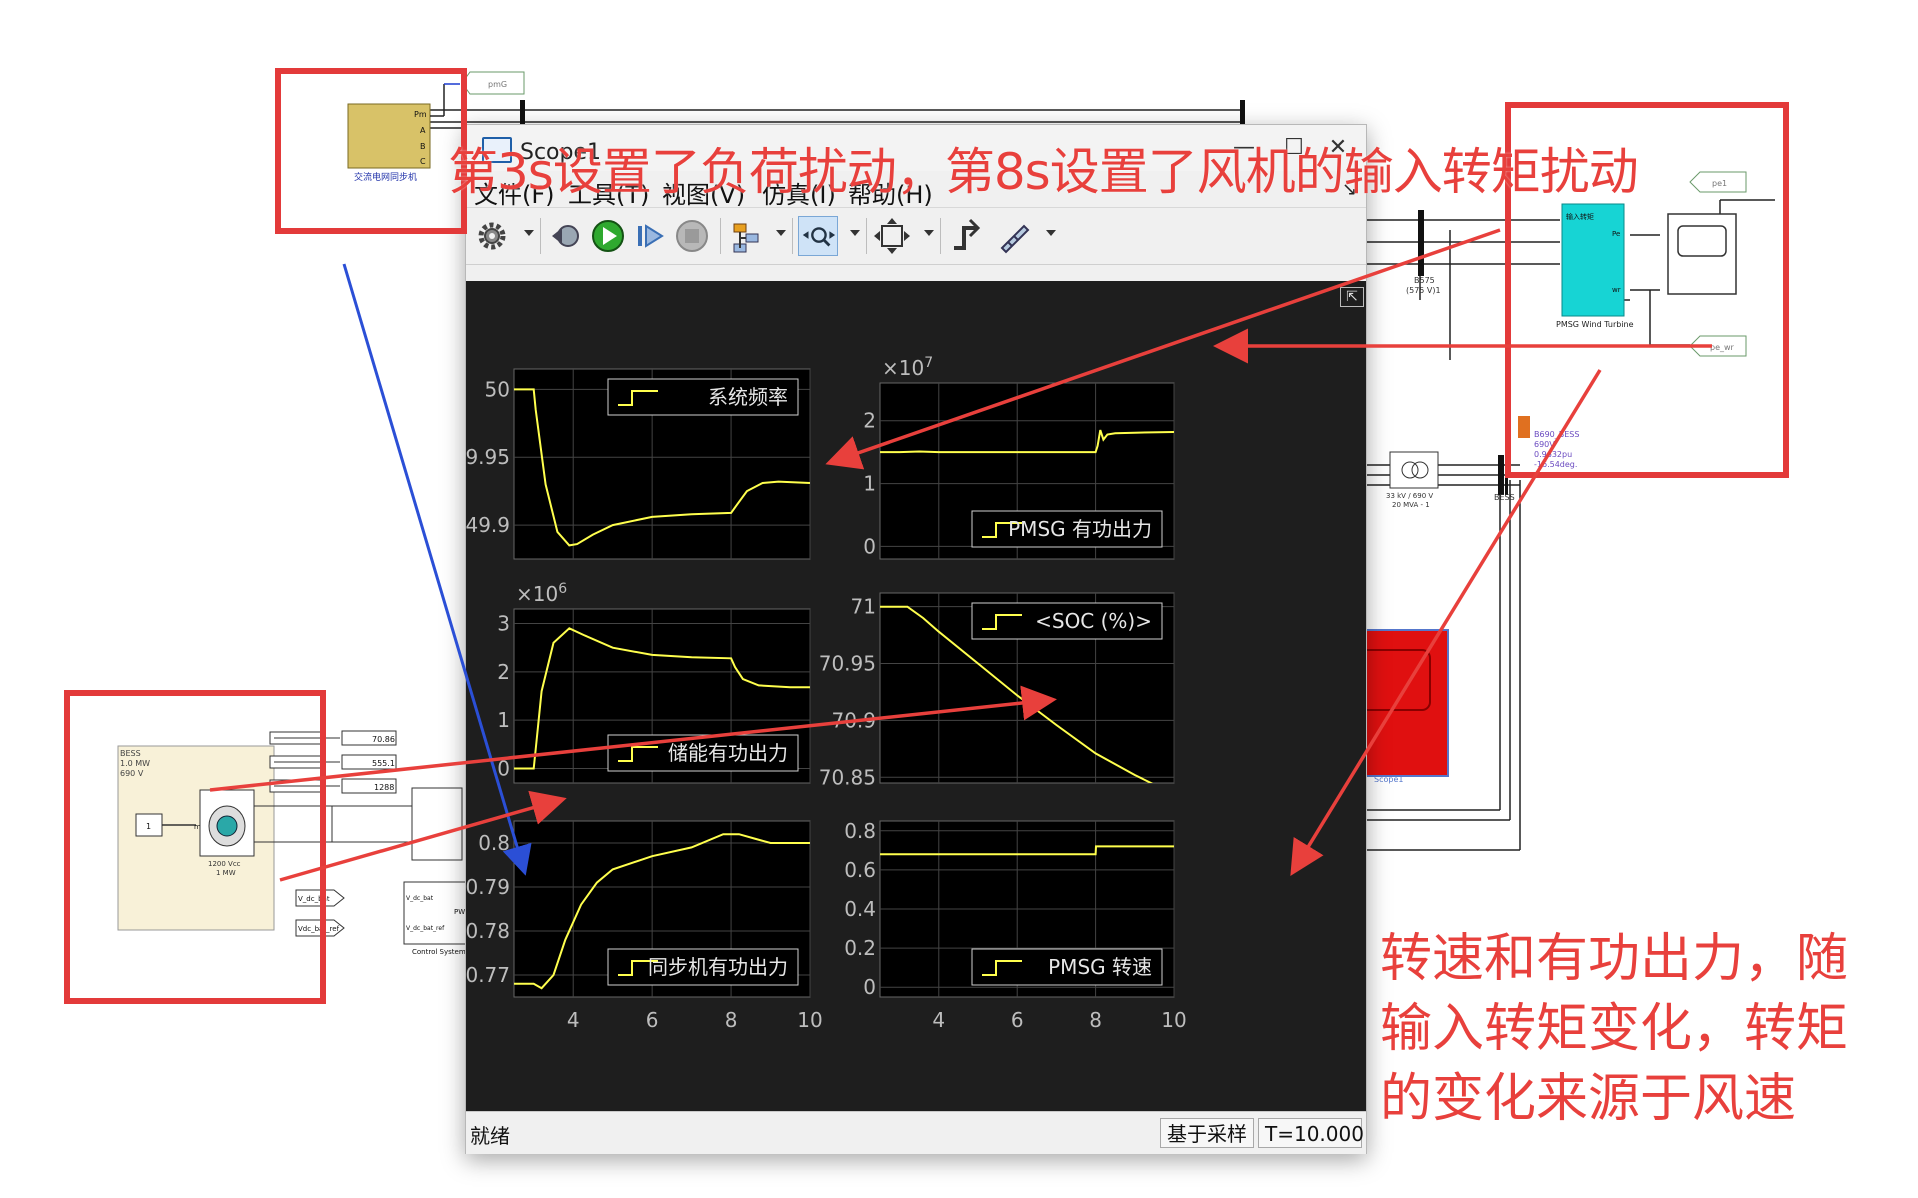  What do you see at coordinates (968, 236) in the screenshot?
I see `trigger-icon` at bounding box center [968, 236].